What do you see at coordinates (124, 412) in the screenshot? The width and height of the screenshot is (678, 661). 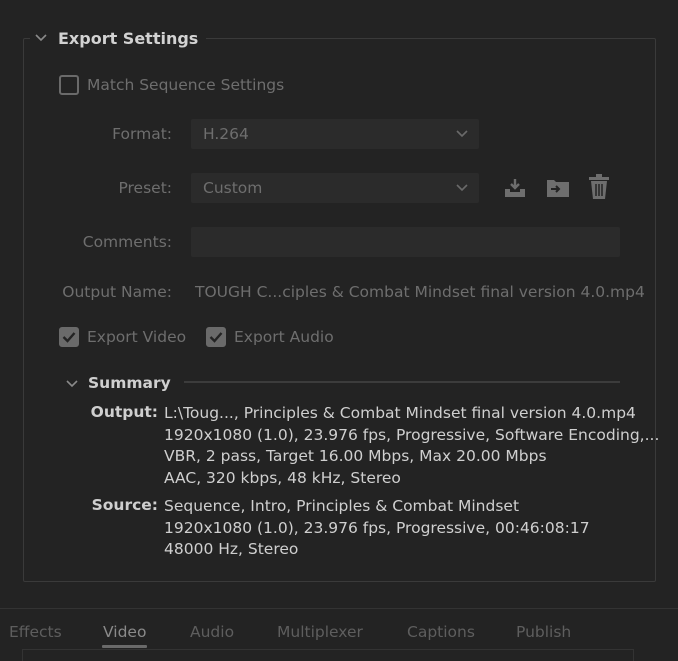 I see `output-summary-label: Output:` at bounding box center [124, 412].